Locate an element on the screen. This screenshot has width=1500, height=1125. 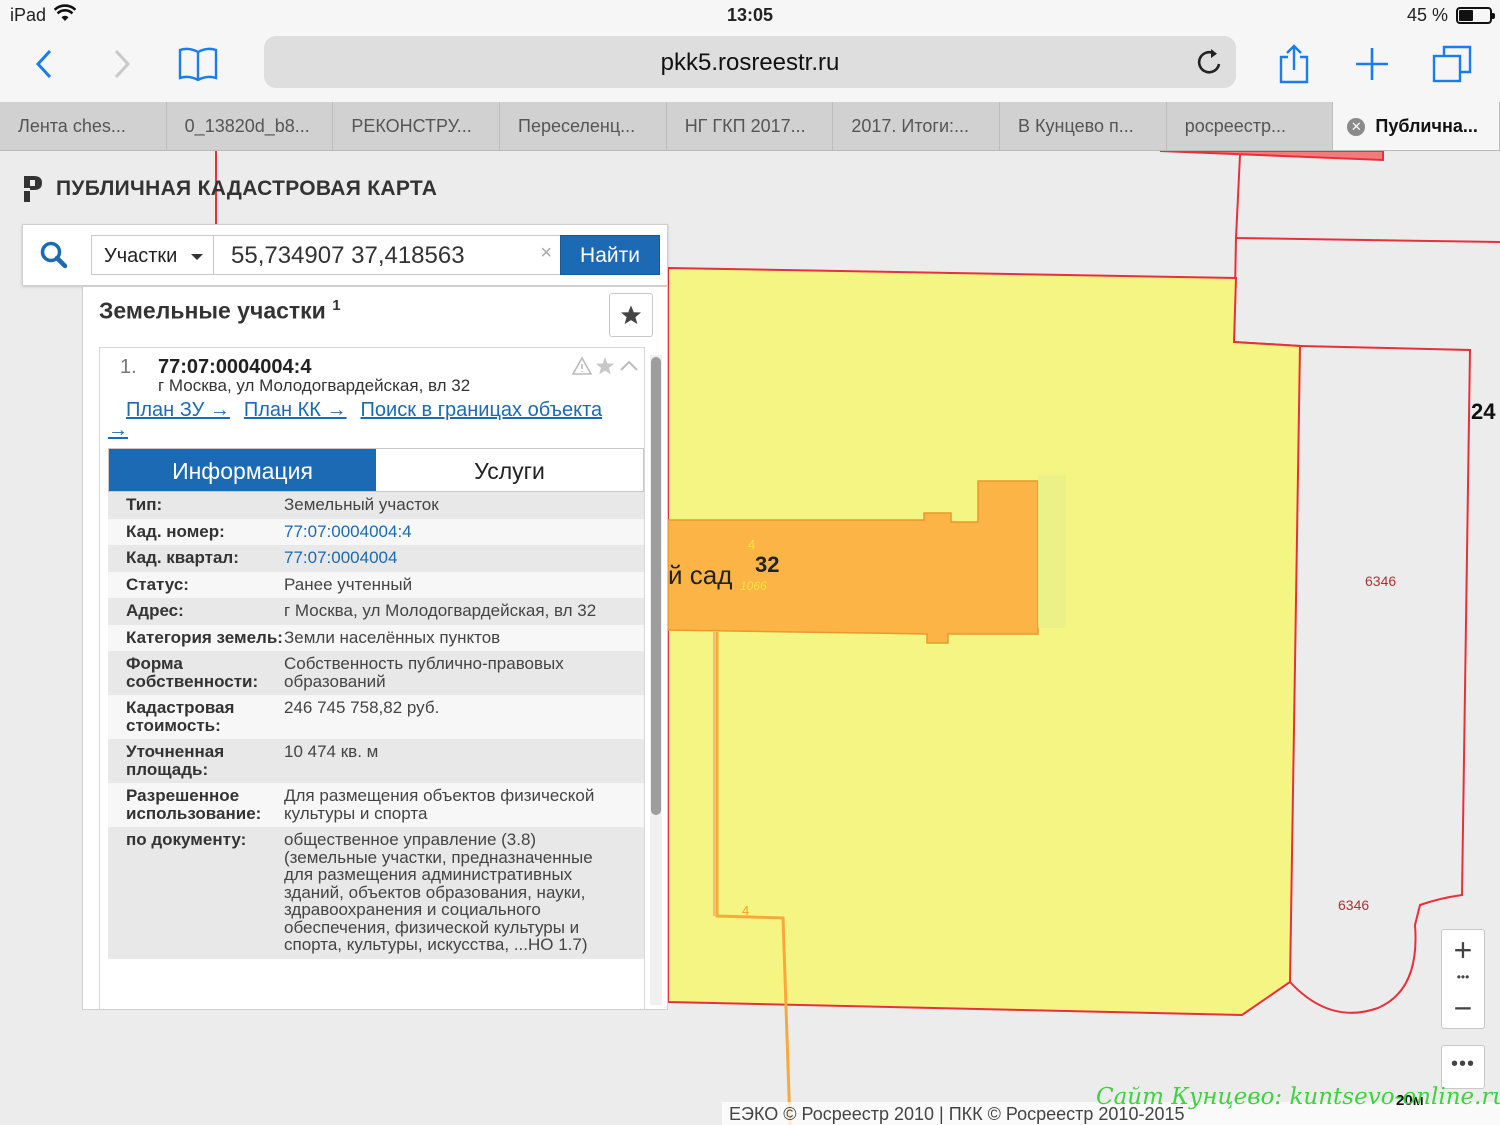
info-row: Кад. номер: 77:07:0004004:4 is located at coordinates (376, 531).